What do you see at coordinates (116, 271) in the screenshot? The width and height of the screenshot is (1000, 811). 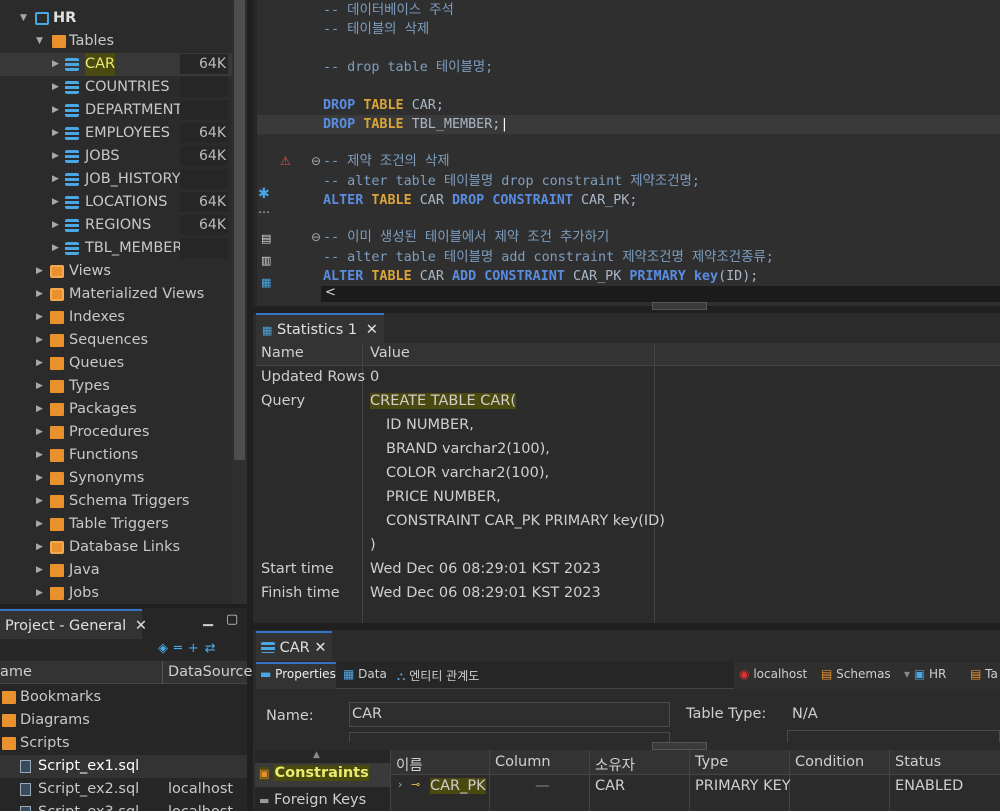 I see `tree-node-folder: ▶ Views` at bounding box center [116, 271].